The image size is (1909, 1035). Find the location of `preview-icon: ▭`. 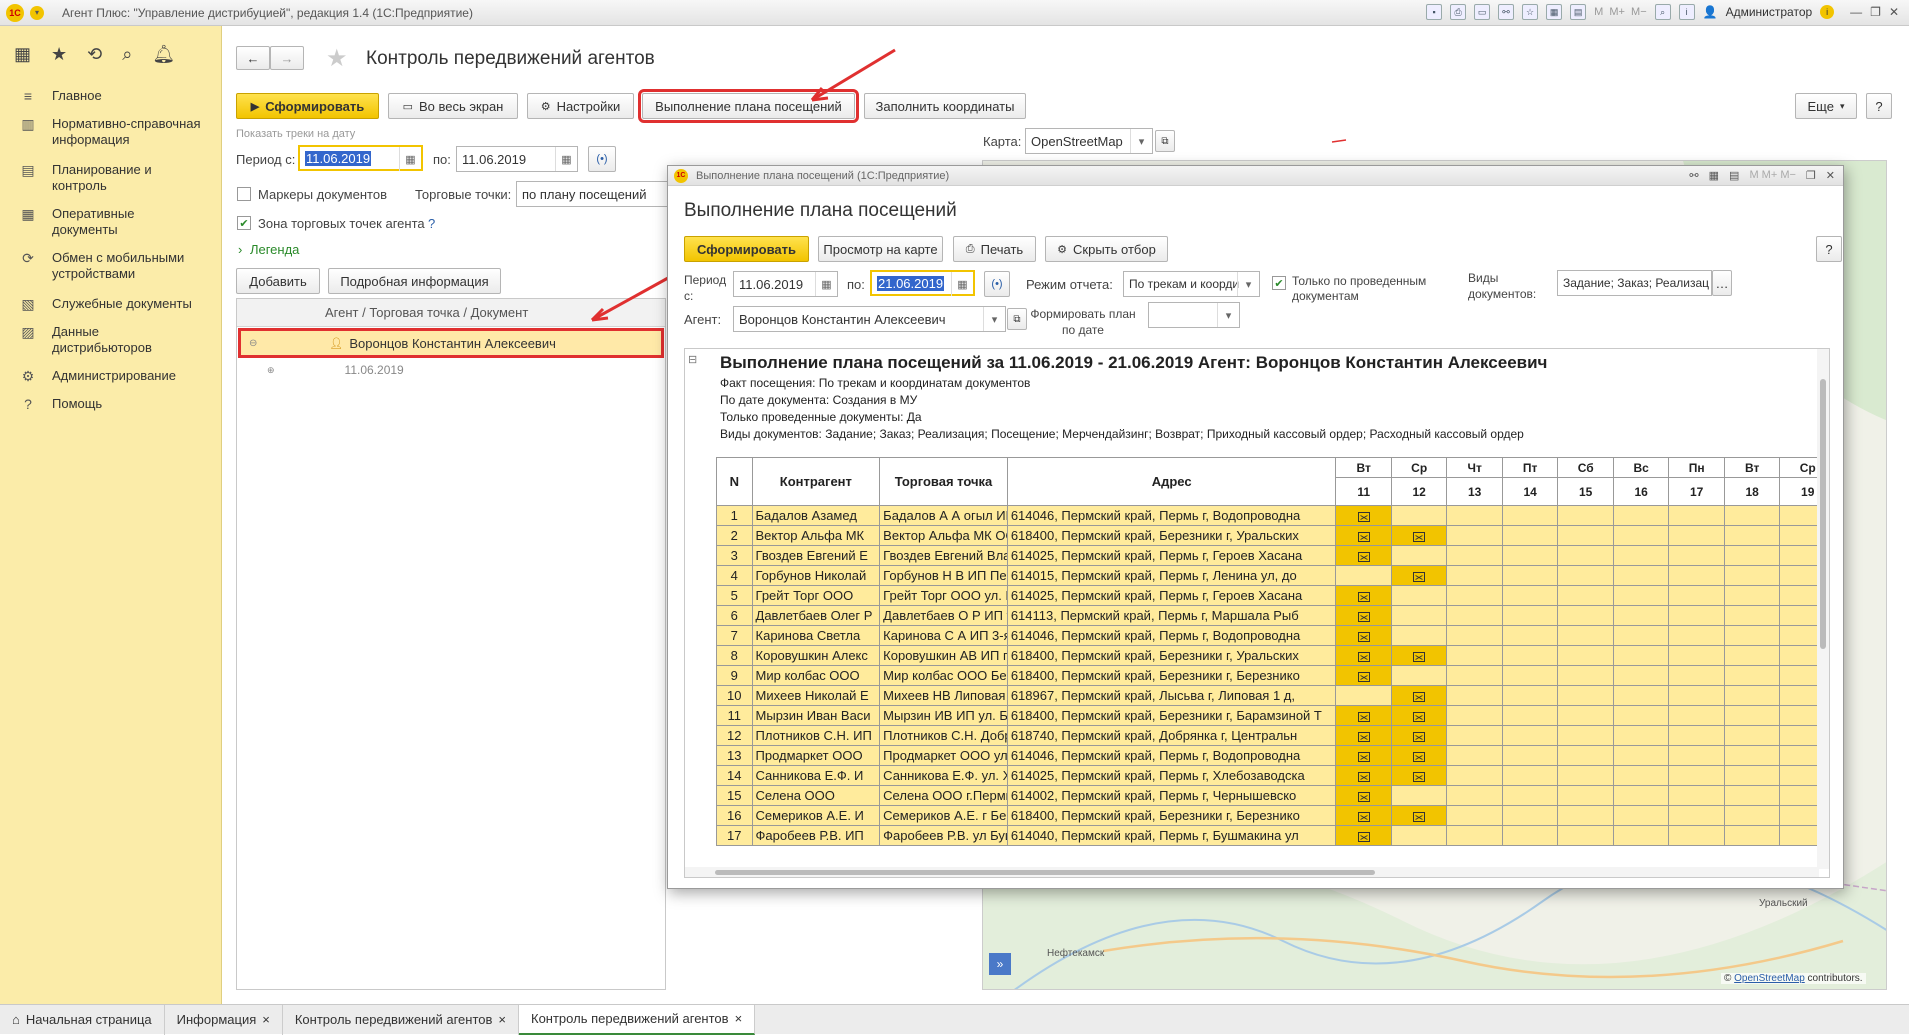

preview-icon: ▭ is located at coordinates (1482, 12).